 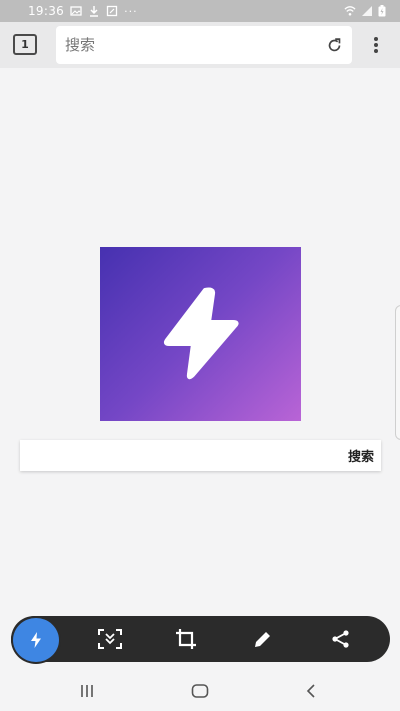 I want to click on scroll-capture-icon, so click(x=110, y=639).